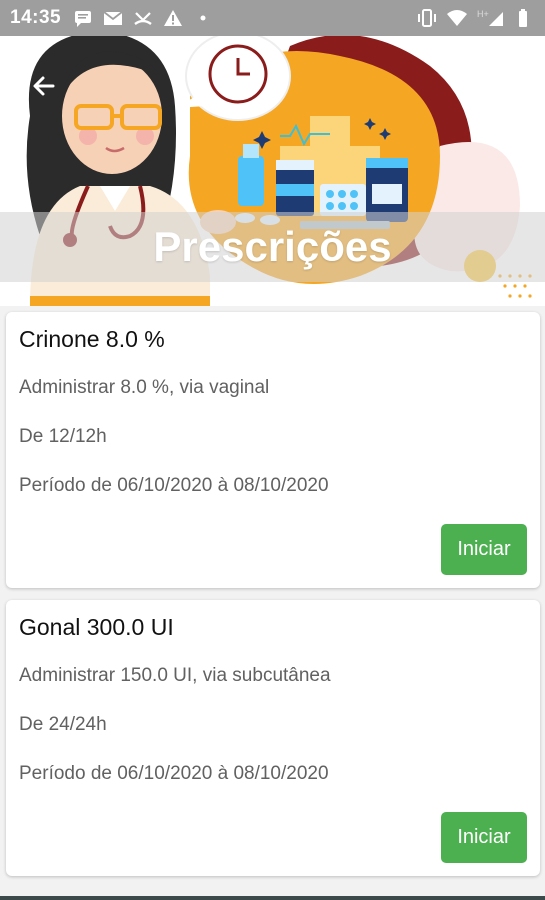  What do you see at coordinates (457, 18) in the screenshot?
I see `wifi-icon` at bounding box center [457, 18].